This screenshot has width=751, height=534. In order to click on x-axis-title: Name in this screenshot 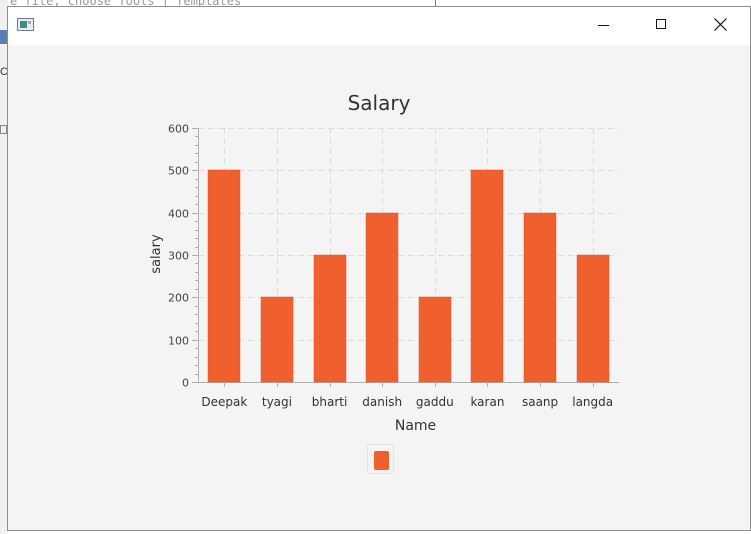, I will do `click(415, 426)`.